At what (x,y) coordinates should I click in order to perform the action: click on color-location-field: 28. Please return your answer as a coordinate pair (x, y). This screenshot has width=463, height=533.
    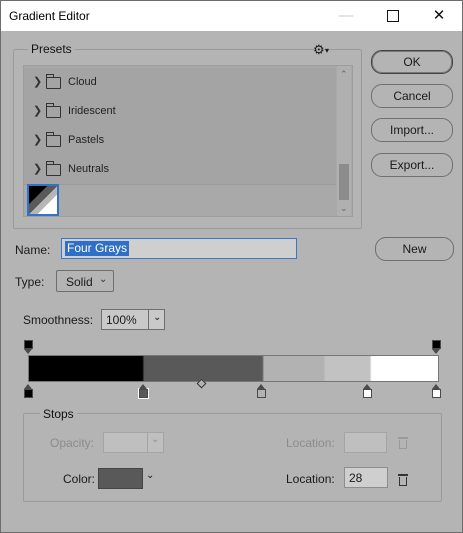
    Looking at the image, I should click on (366, 477).